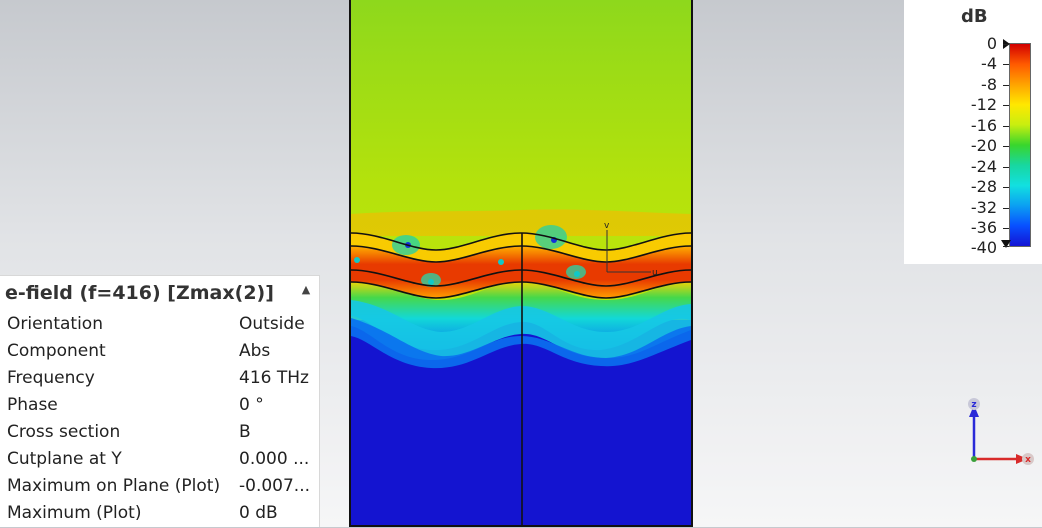 The width and height of the screenshot is (1042, 528). I want to click on marker-v-label: v, so click(607, 226).